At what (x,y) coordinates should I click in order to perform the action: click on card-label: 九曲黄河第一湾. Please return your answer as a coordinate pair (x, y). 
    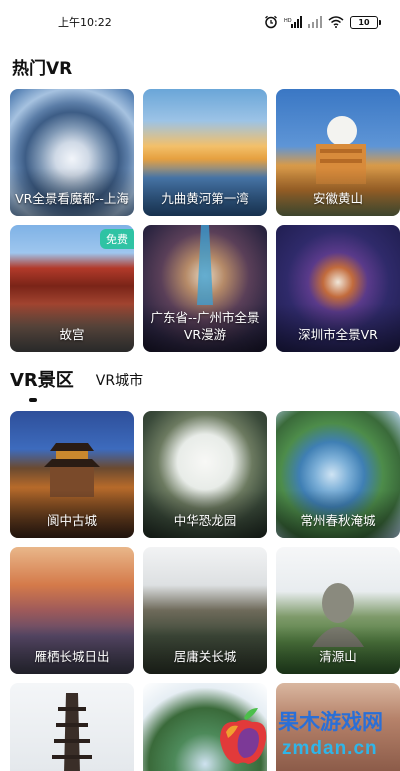
    Looking at the image, I should click on (205, 199).